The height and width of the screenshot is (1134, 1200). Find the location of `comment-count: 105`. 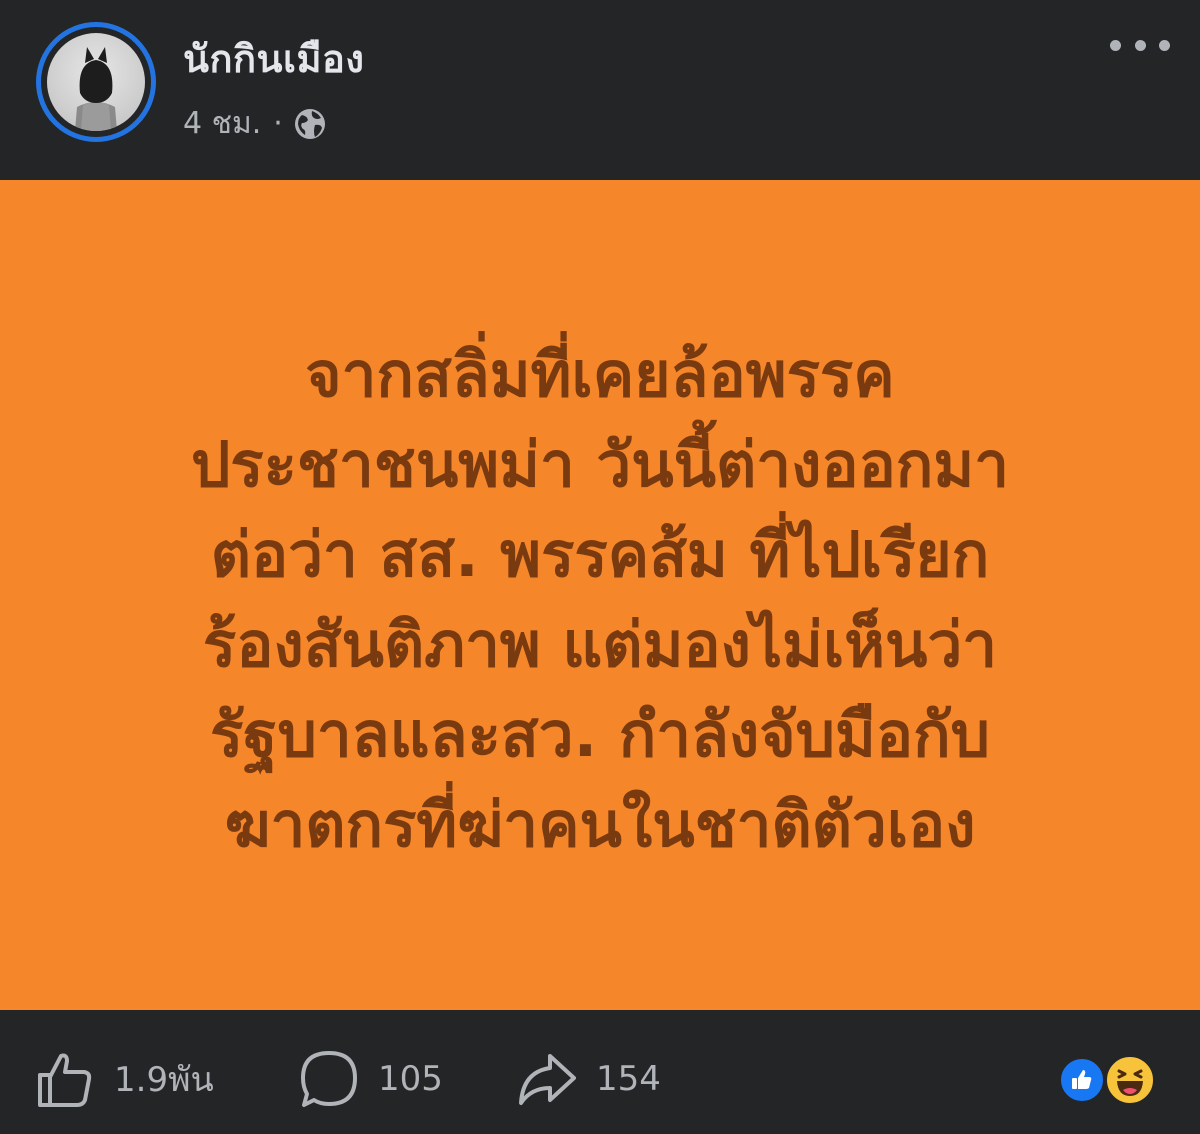

comment-count: 105 is located at coordinates (410, 1079).